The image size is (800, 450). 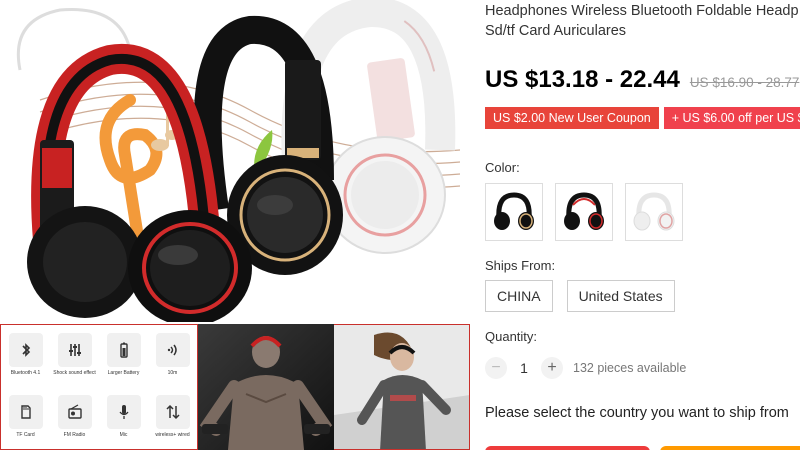 I want to click on feature-label: 10m, so click(x=172, y=373).